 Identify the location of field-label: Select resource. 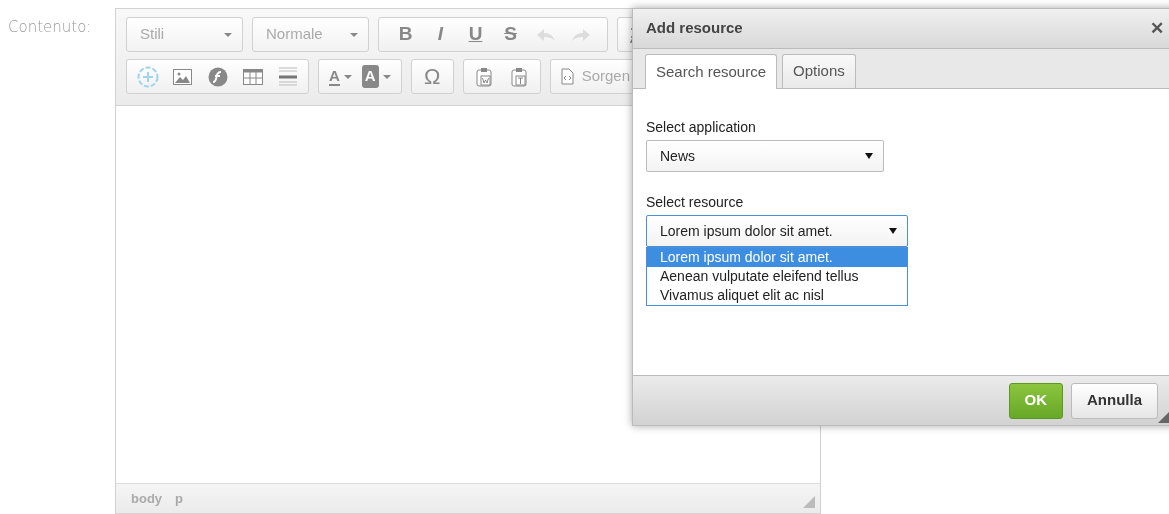
(695, 202).